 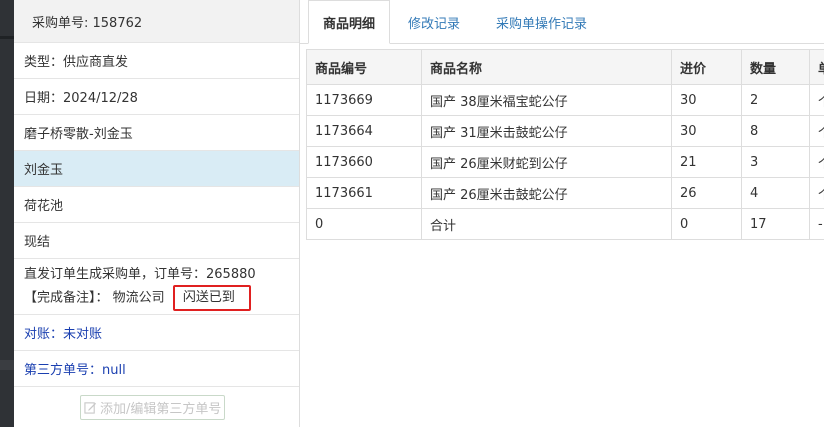 I want to click on third-party-number-text: 第三方单号：null, so click(x=75, y=370).